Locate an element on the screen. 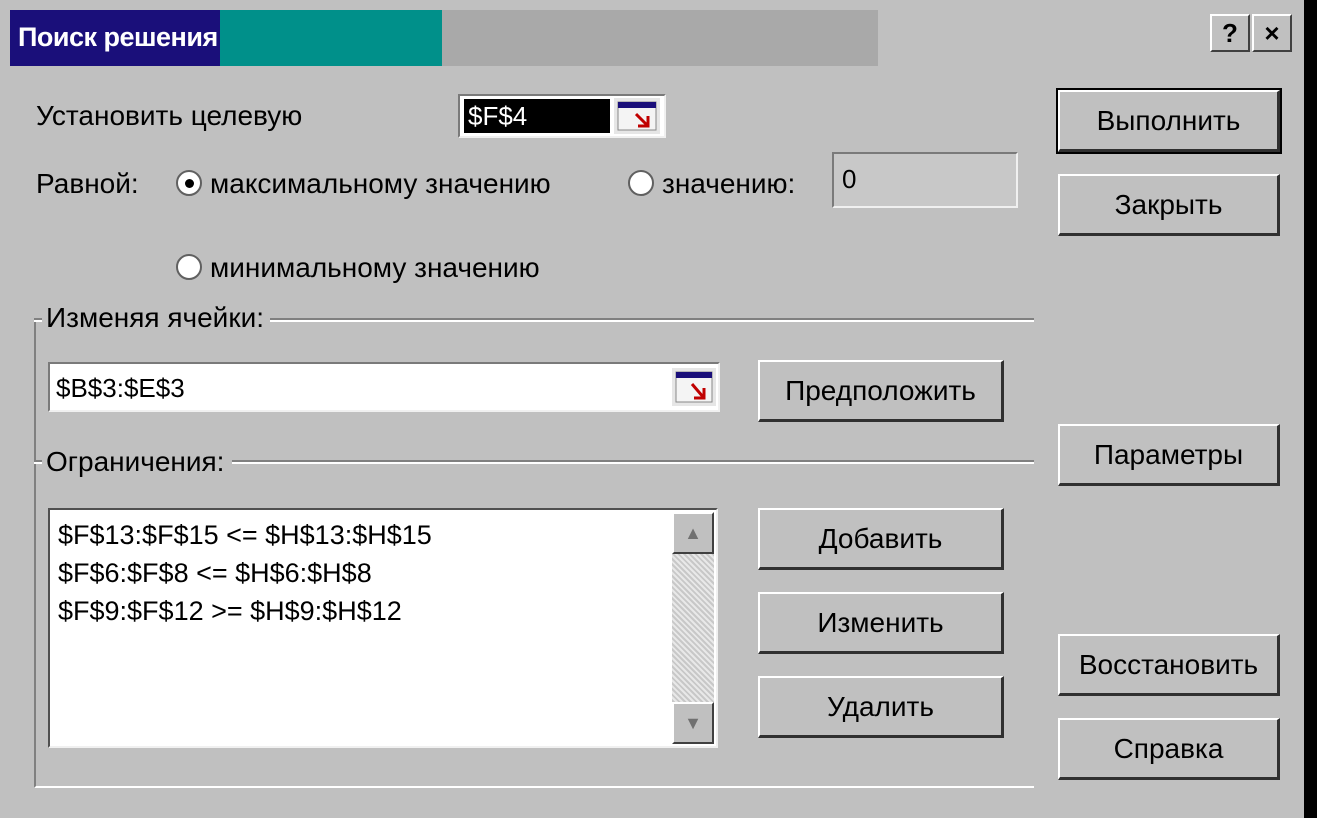 The width and height of the screenshot is (1317, 818). group-line-left is located at coordinates (38, 320).